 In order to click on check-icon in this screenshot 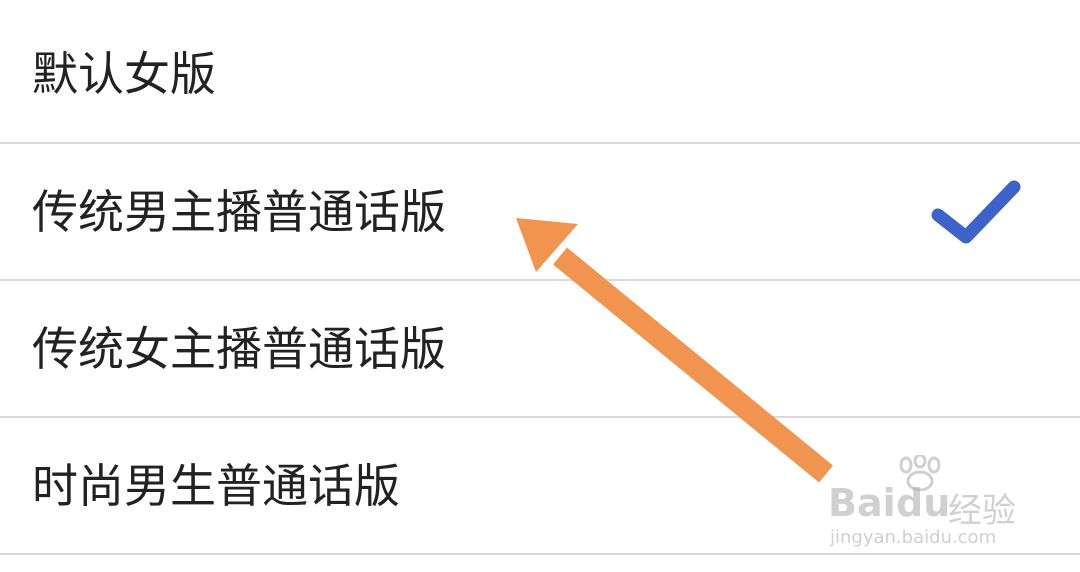, I will do `click(976, 211)`.